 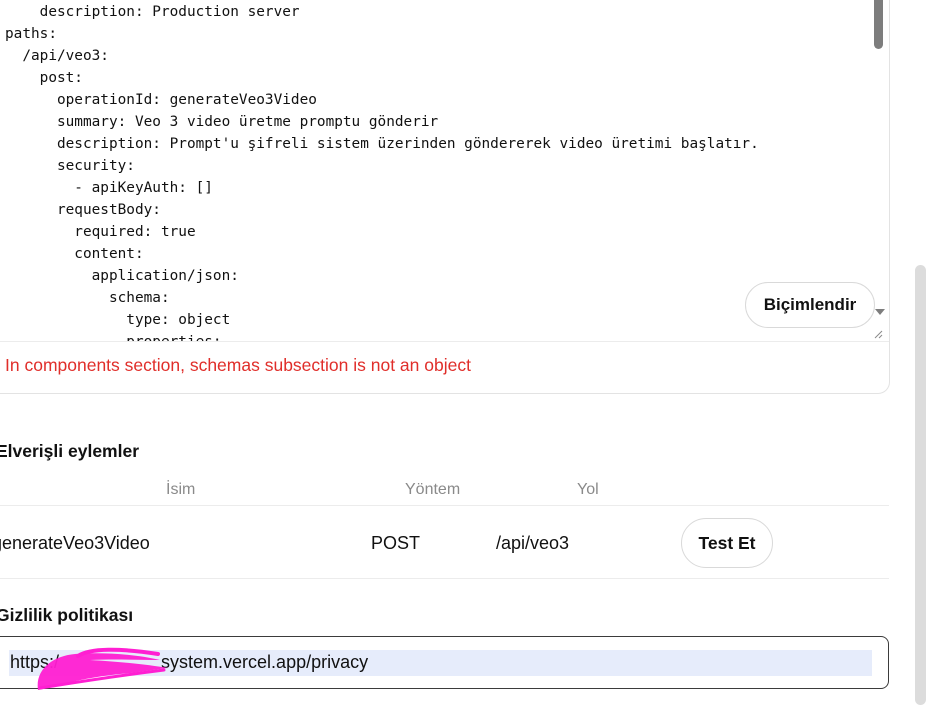 I want to click on action-path-cell: /api/veo3, so click(x=533, y=543).